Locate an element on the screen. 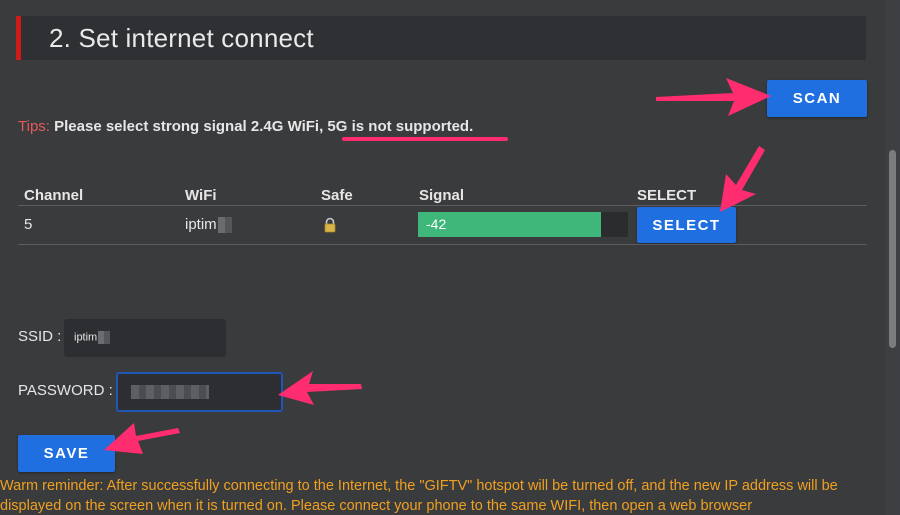 The image size is (900, 515). cell-channel: 5 is located at coordinates (28, 224).